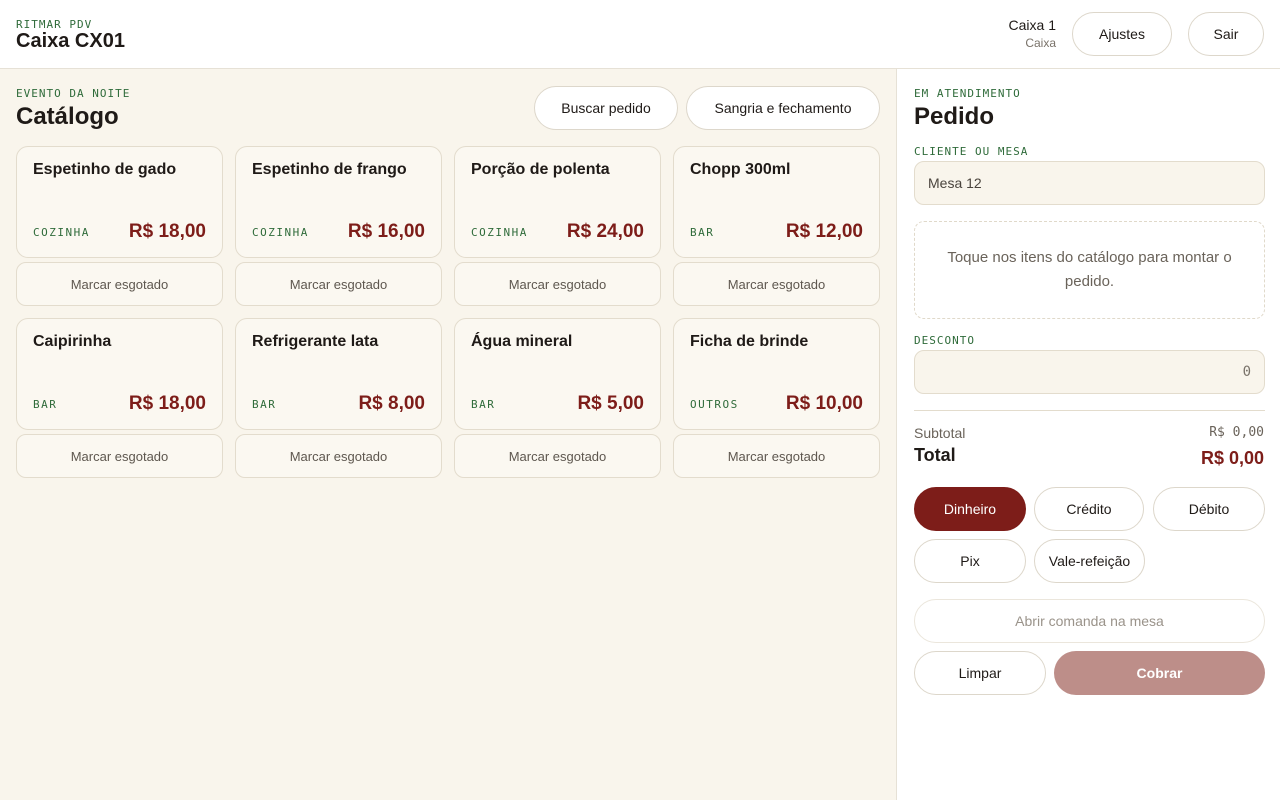 The image size is (1280, 800). What do you see at coordinates (605, 231) in the screenshot?
I see `item-price: R$ 24,00` at bounding box center [605, 231].